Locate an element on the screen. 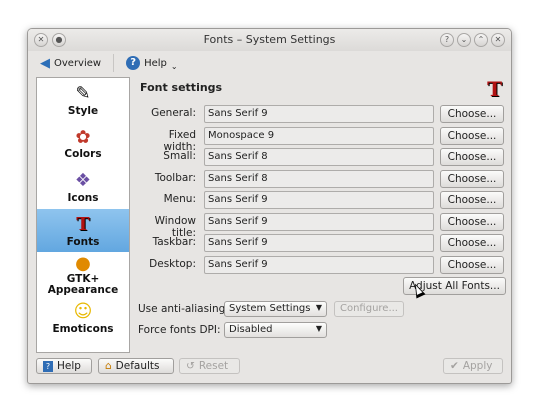 This screenshot has height=412, width=540. apply-button: ✔ Apply is located at coordinates (473, 366).